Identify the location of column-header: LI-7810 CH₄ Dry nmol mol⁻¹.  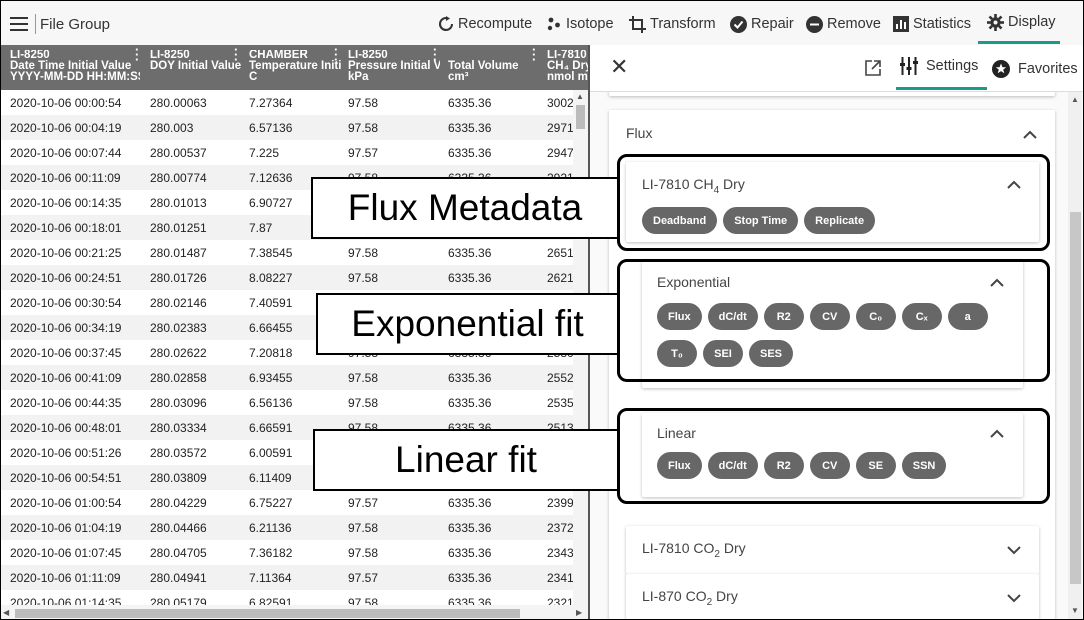
(567, 66).